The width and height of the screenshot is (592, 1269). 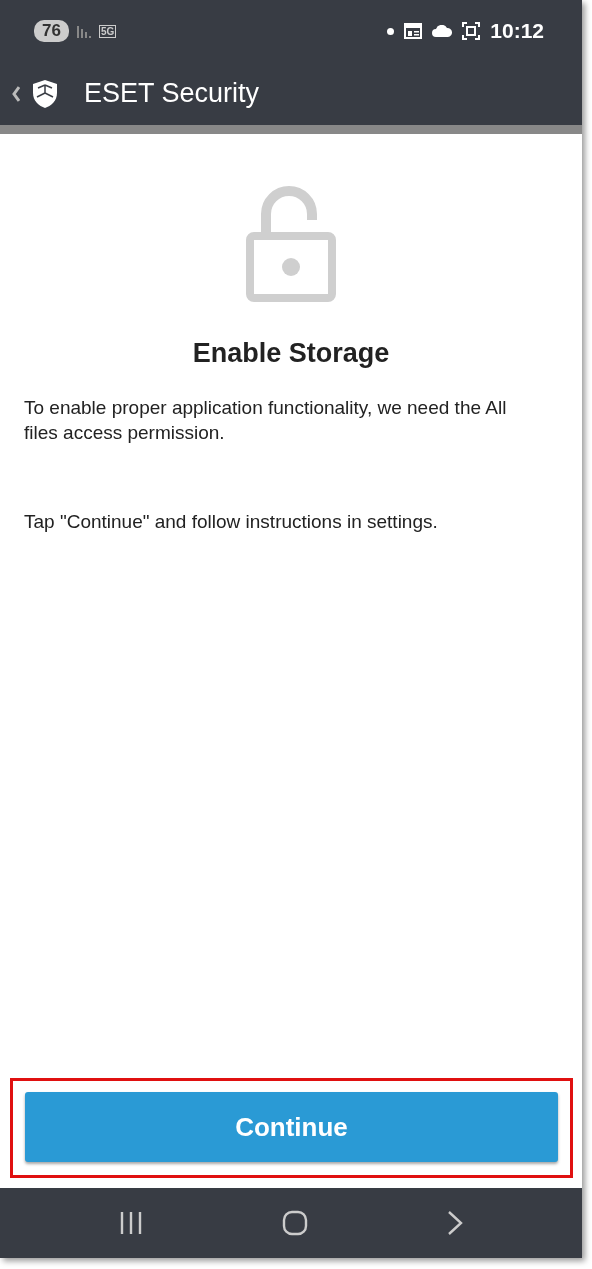 I want to click on screenshot-icon, so click(x=471, y=31).